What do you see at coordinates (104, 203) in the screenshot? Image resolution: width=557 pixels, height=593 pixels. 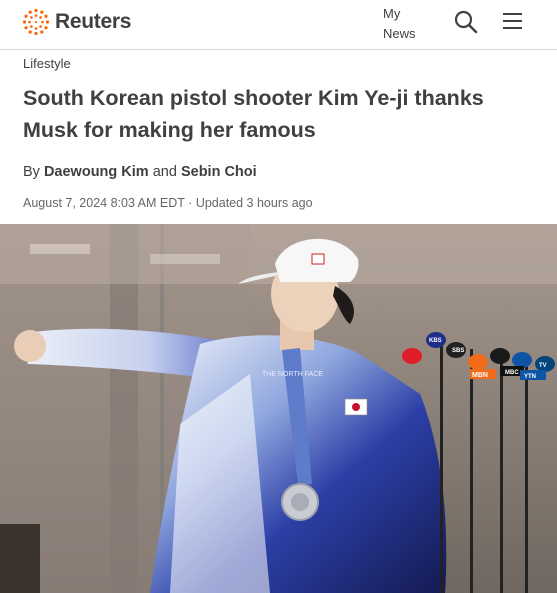 I see `published-date: August 7, 2024 8:03 AM EDT` at bounding box center [104, 203].